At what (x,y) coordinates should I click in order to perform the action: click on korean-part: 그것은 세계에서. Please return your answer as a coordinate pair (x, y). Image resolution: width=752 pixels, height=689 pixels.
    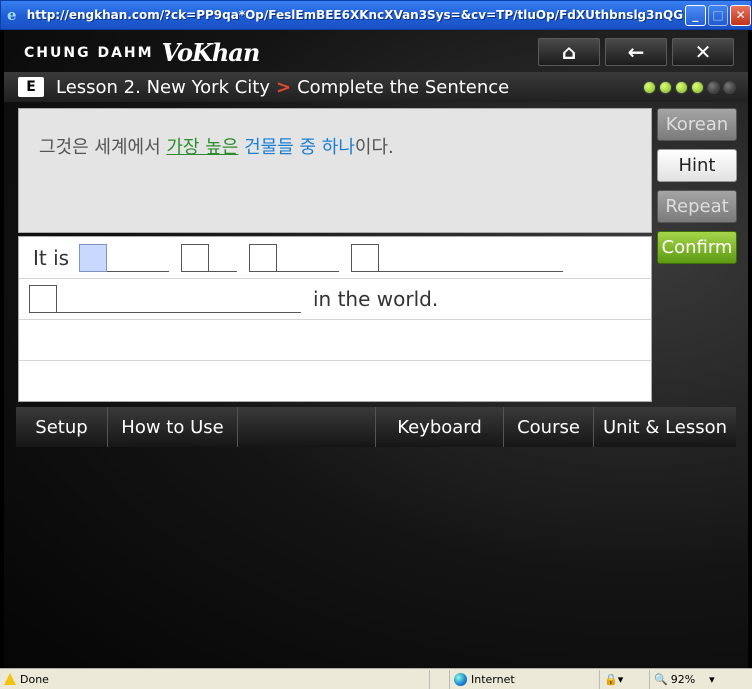
    Looking at the image, I should click on (103, 147).